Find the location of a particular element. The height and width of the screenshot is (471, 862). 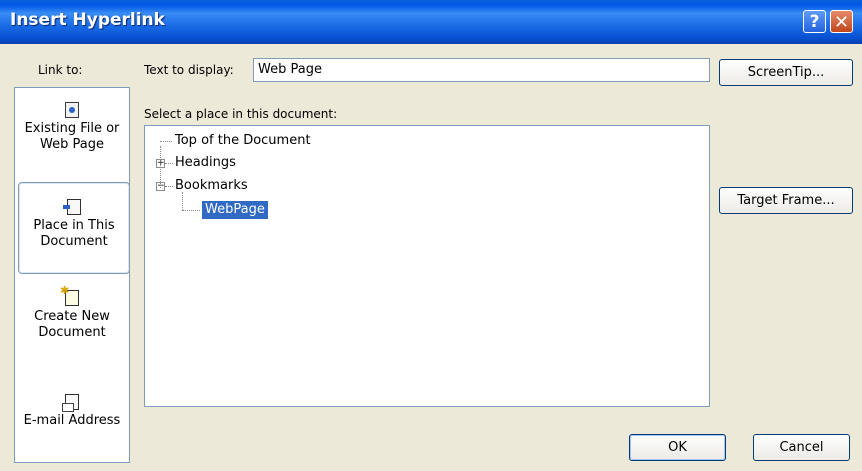

tree-node-webpage: WebPage is located at coordinates (235, 210).